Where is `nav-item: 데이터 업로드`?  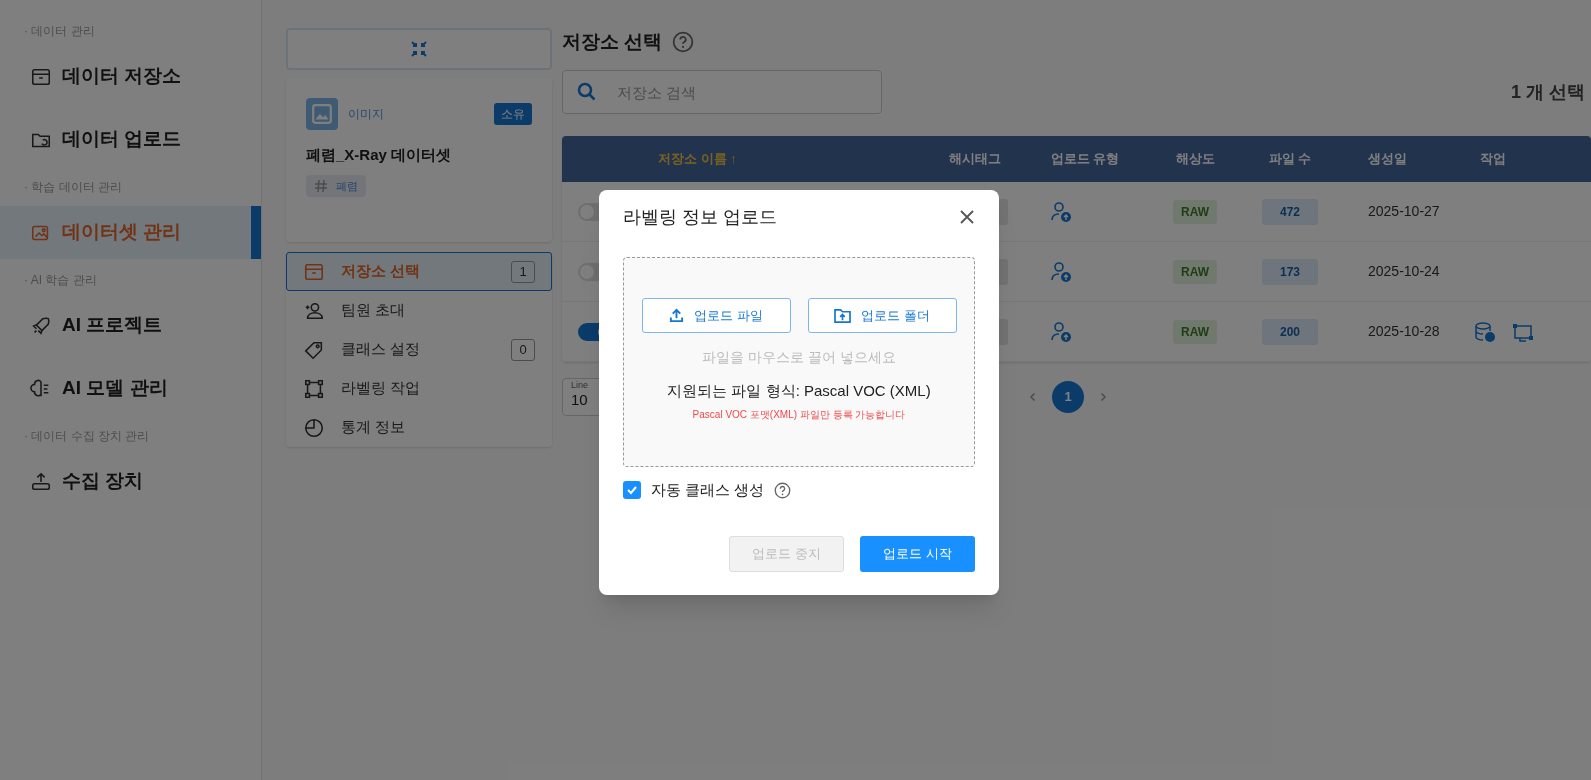 nav-item: 데이터 업로드 is located at coordinates (130, 139).